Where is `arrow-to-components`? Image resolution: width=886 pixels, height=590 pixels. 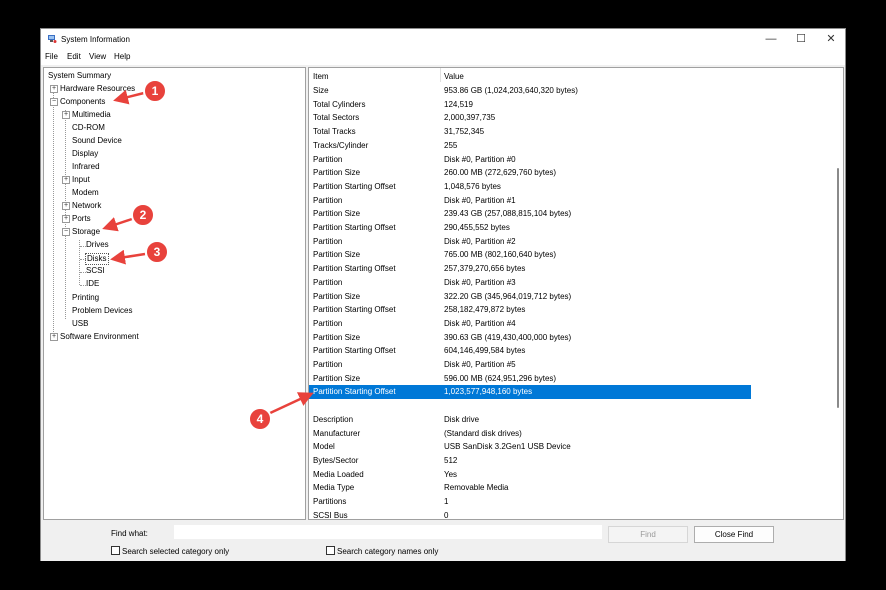
arrow-to-components is located at coordinates (129, 97).